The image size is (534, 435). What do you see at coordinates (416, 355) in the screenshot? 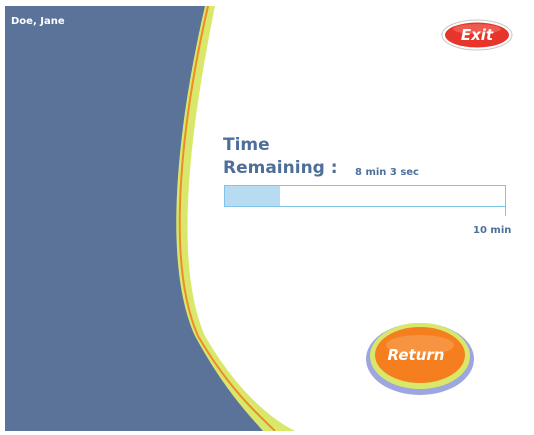
I see `return-label: Return` at bounding box center [416, 355].